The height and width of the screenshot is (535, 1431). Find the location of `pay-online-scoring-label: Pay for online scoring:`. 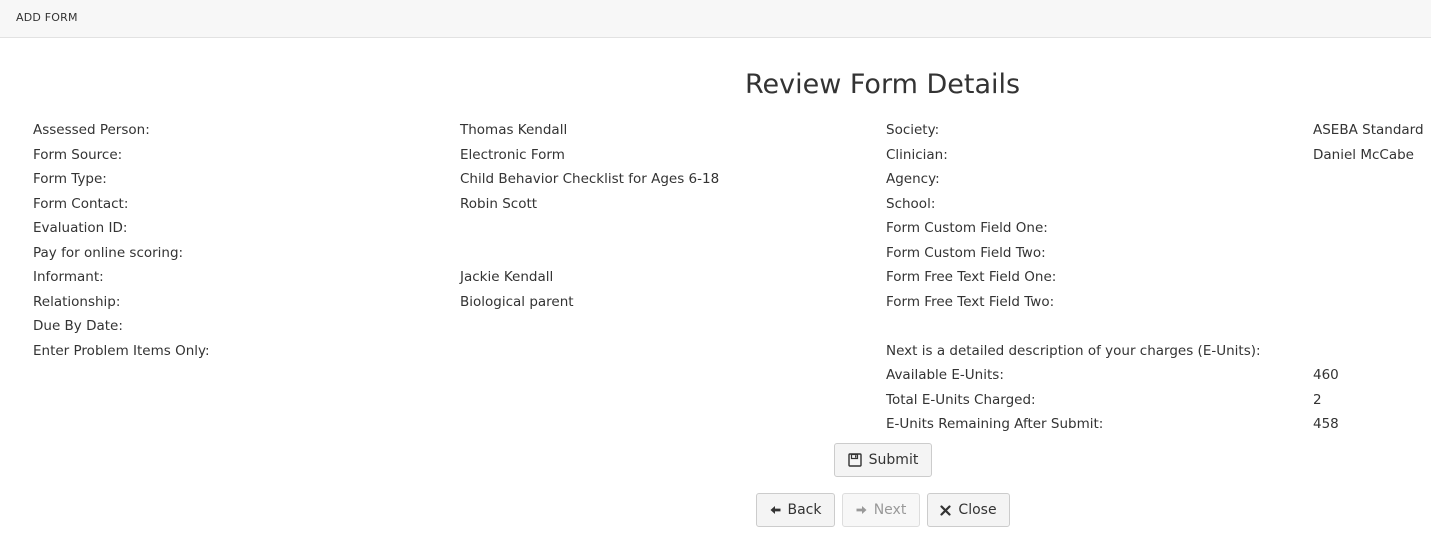

pay-online-scoring-label: Pay for online scoring: is located at coordinates (108, 252).